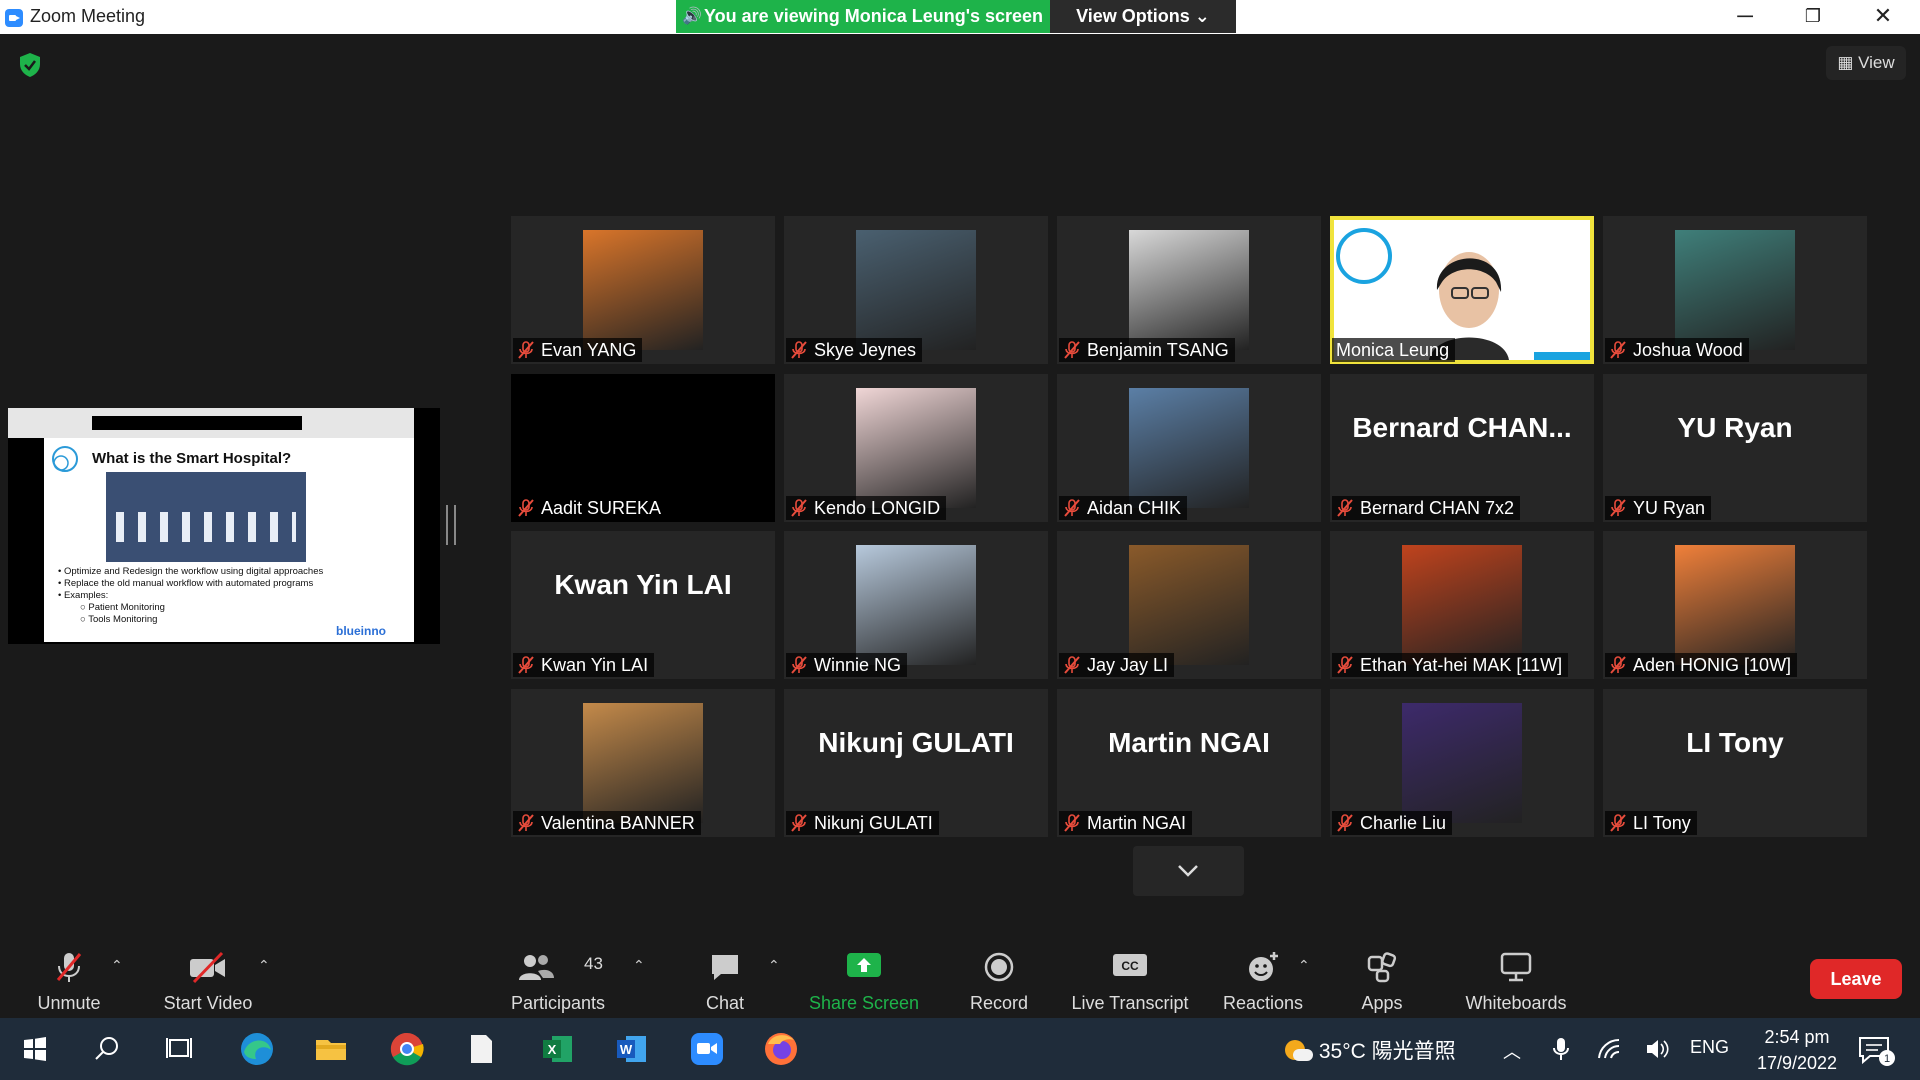 This screenshot has height=1080, width=1920. I want to click on participant-name-label: Benjamin TSANG, so click(1147, 350).